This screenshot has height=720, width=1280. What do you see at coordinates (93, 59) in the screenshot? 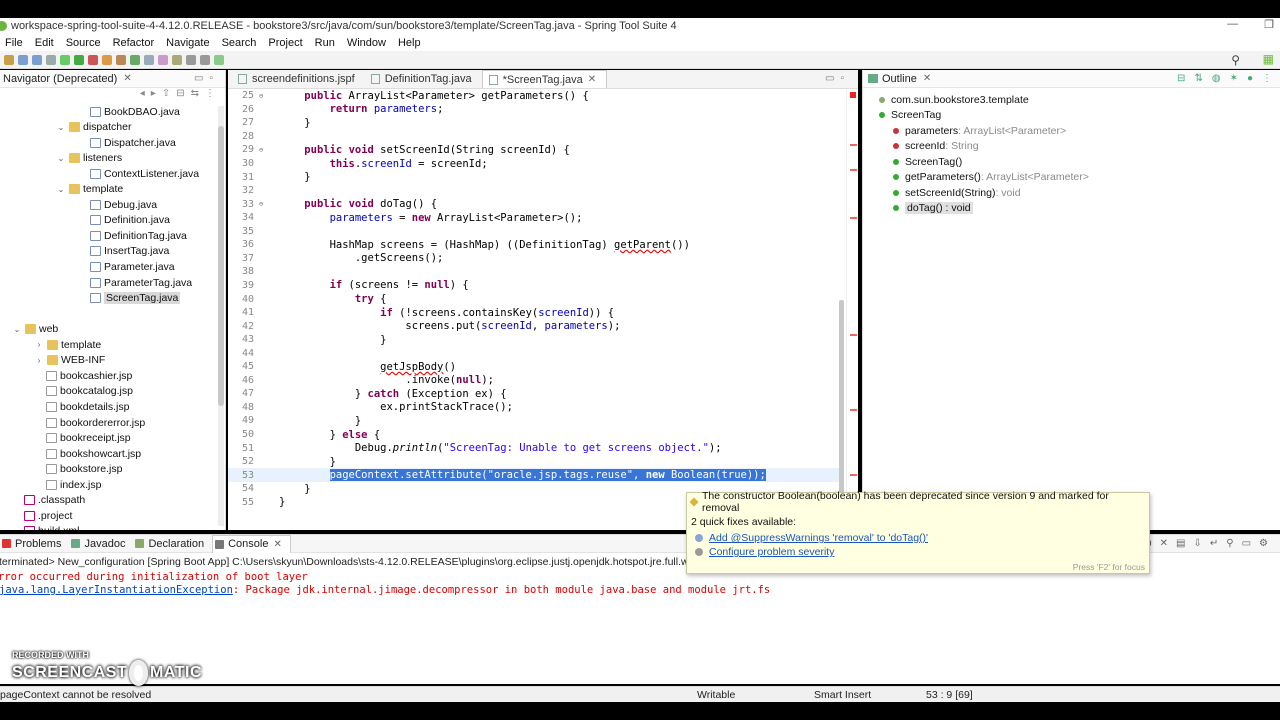
I see `debug-icon` at bounding box center [93, 59].